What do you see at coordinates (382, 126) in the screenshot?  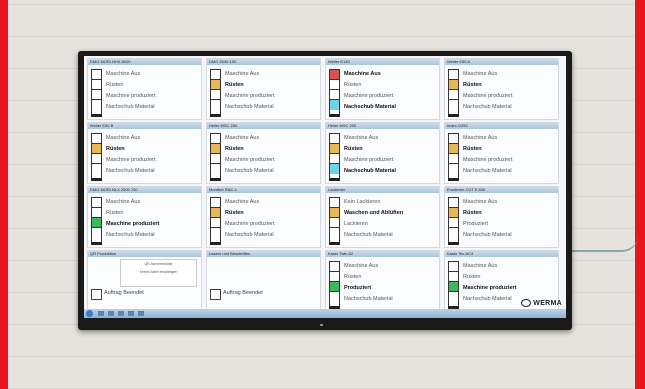 I see `panel-title: Heller MSC 200` at bounding box center [382, 126].